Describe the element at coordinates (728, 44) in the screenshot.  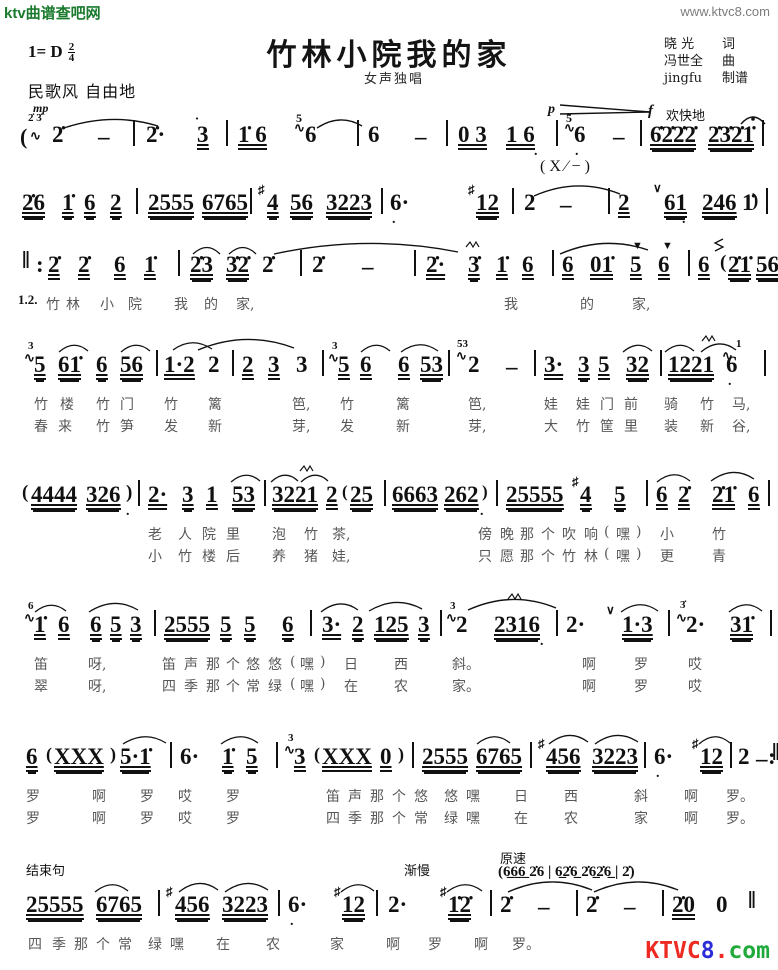
I see `credit-lyricist-role: 词` at that location.